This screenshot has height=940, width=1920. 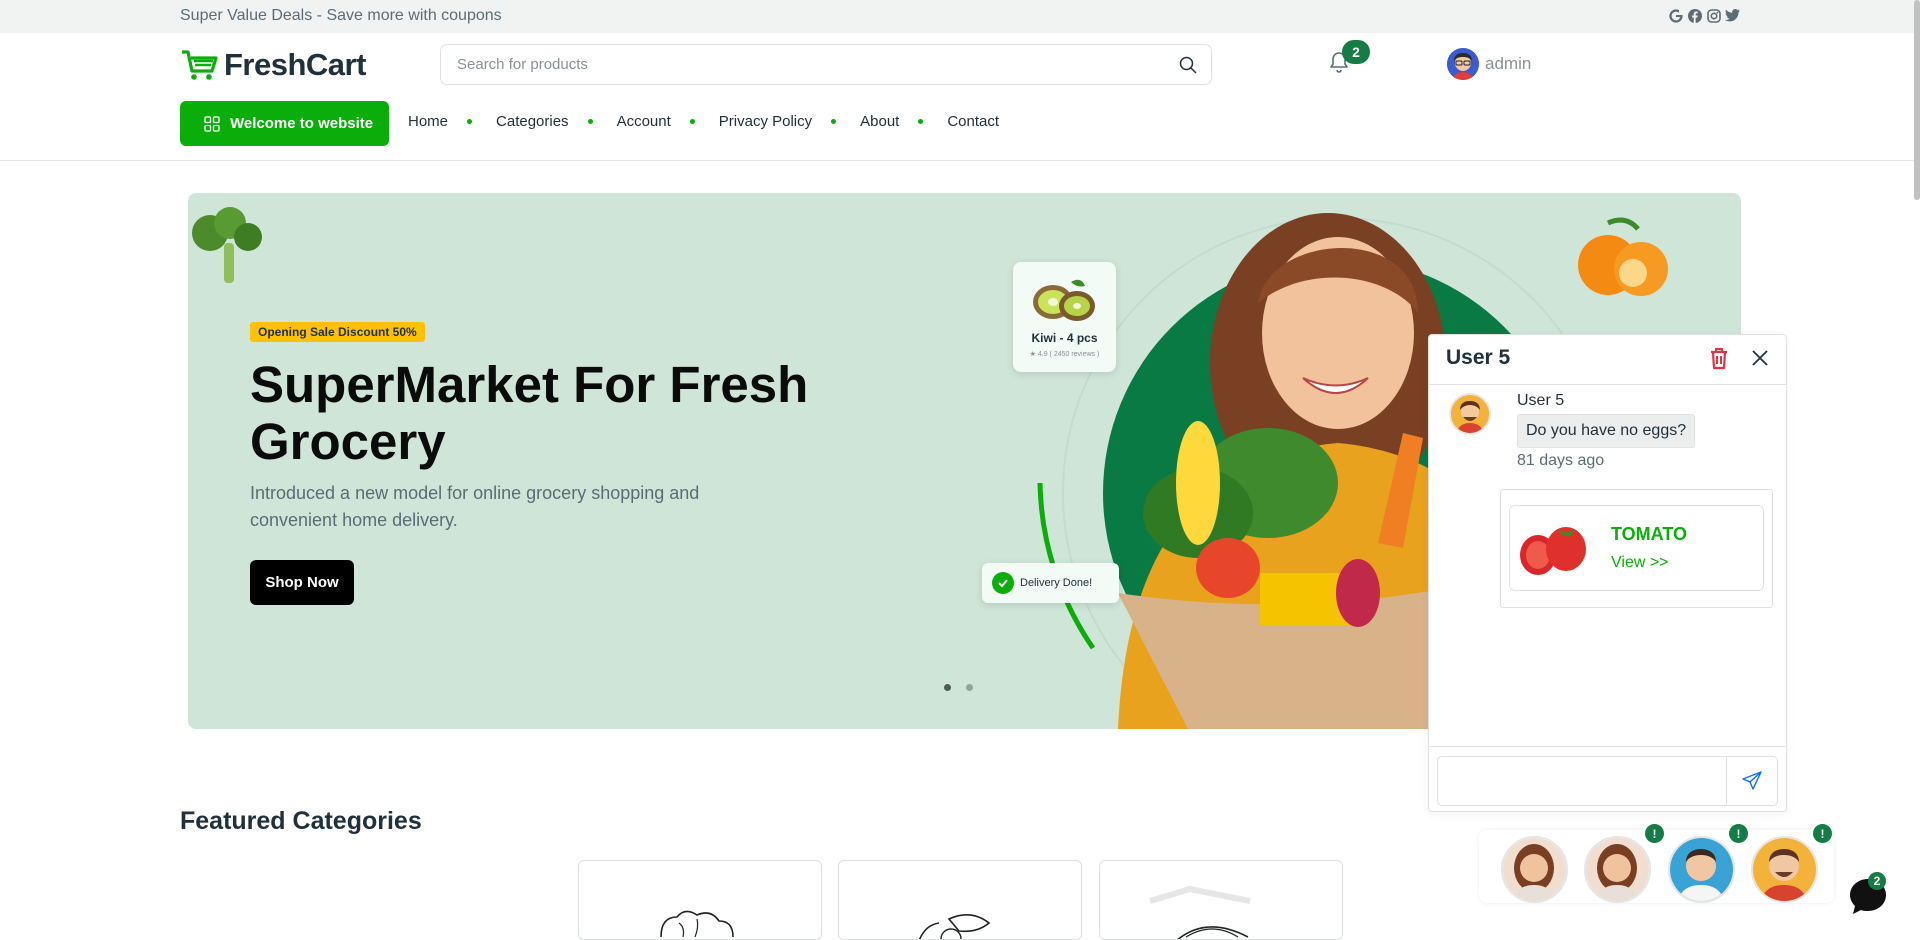 I want to click on welcome-button: Welcome to website, so click(x=284, y=123).